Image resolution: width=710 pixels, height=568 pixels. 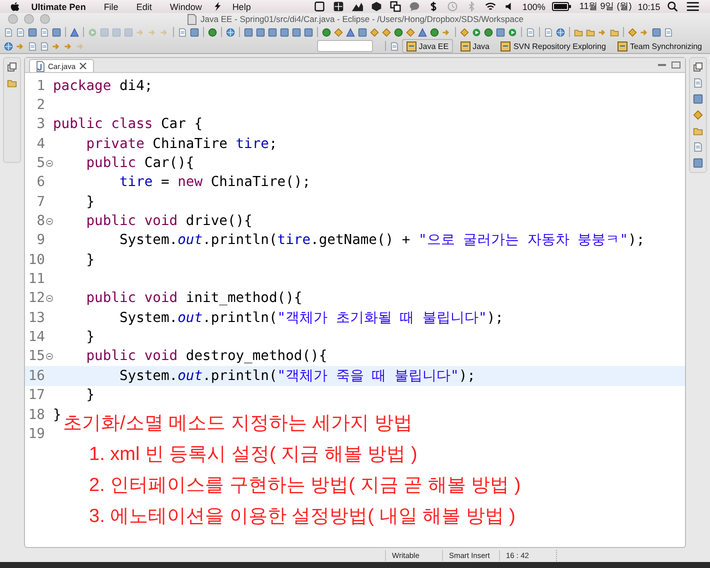 What do you see at coordinates (320, 6) in the screenshot?
I see `square-outline-icon` at bounding box center [320, 6].